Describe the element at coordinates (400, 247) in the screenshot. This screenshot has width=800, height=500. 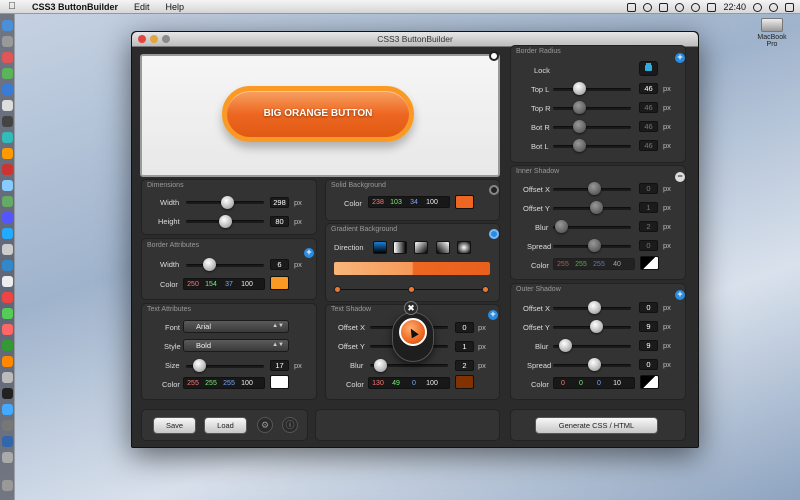
I see `direction-horizontal-button` at that location.